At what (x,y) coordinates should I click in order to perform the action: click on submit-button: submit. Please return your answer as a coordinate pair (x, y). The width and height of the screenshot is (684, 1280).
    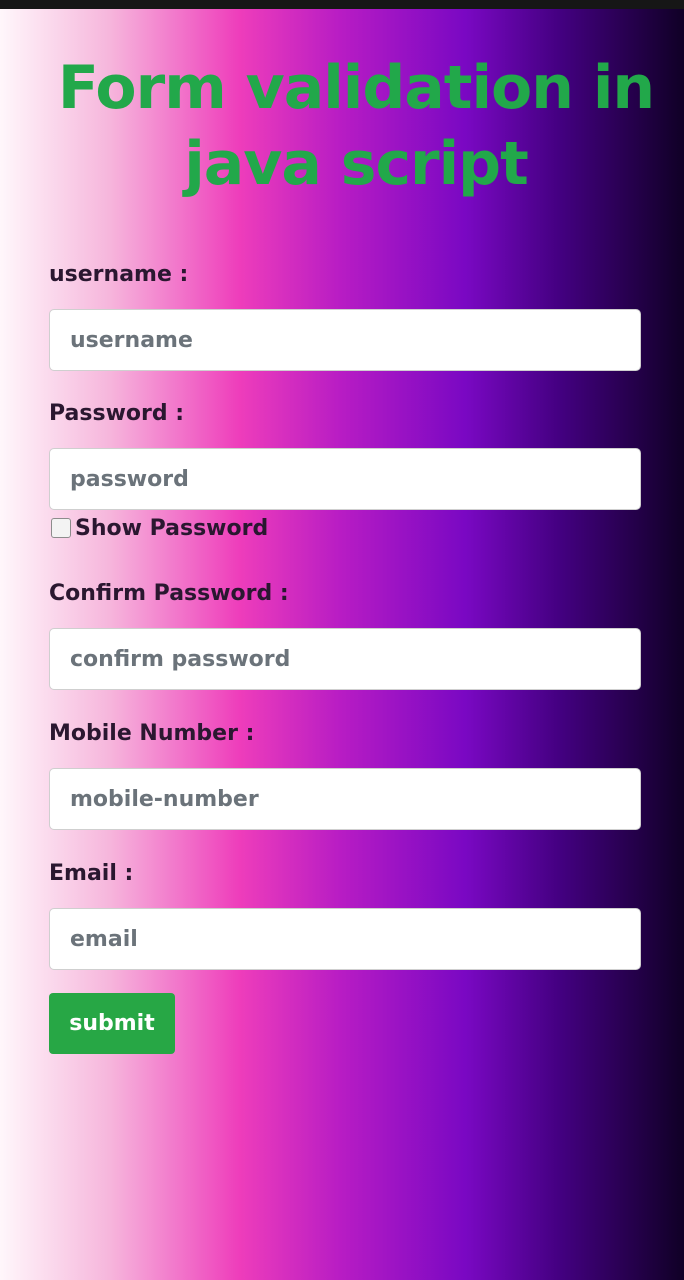
    Looking at the image, I should click on (112, 1023).